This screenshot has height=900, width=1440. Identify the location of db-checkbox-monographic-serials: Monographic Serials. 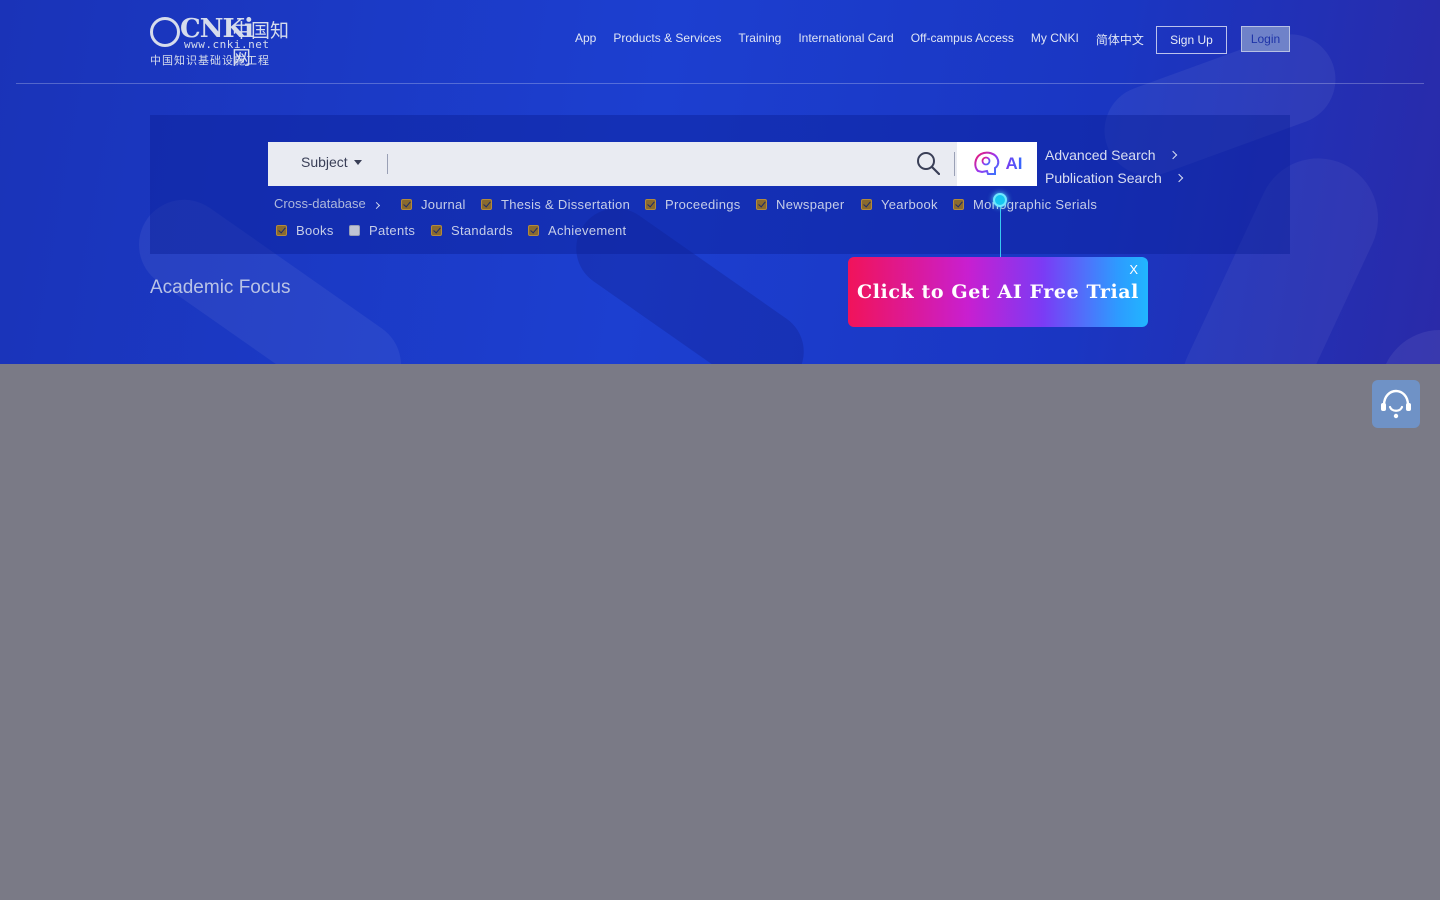
(1025, 204).